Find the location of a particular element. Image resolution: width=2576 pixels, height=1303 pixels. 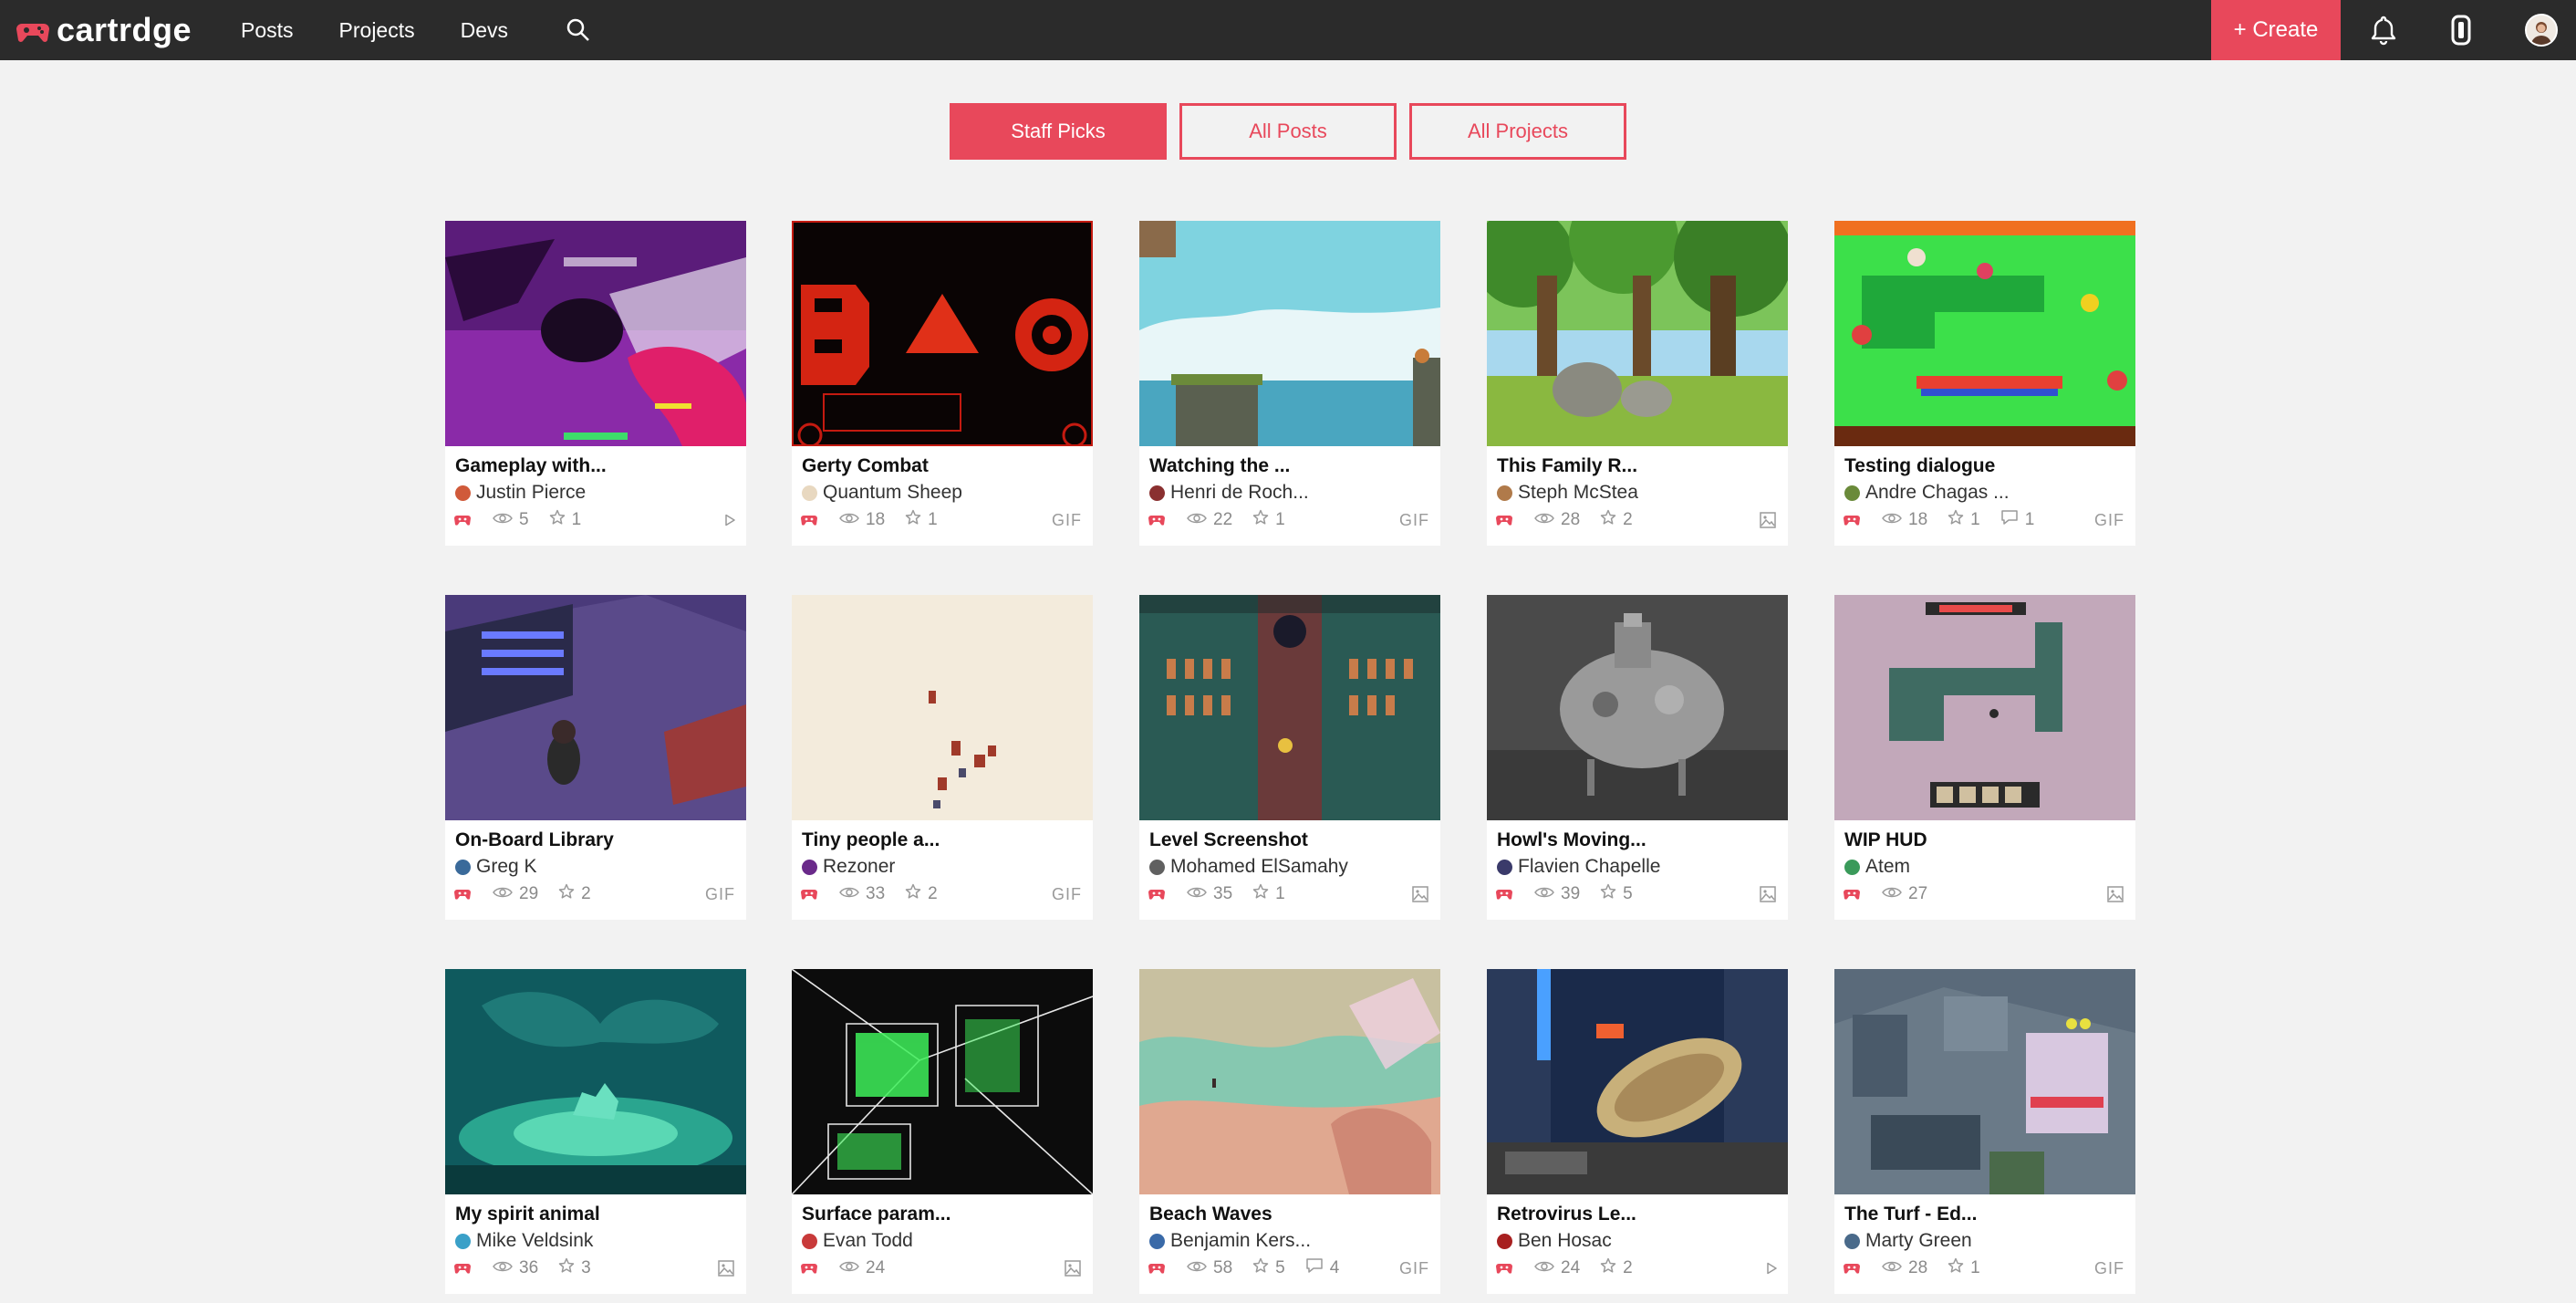

post-card: Retrovirus Le... Ben Hosac 24 2 is located at coordinates (1637, 1131).